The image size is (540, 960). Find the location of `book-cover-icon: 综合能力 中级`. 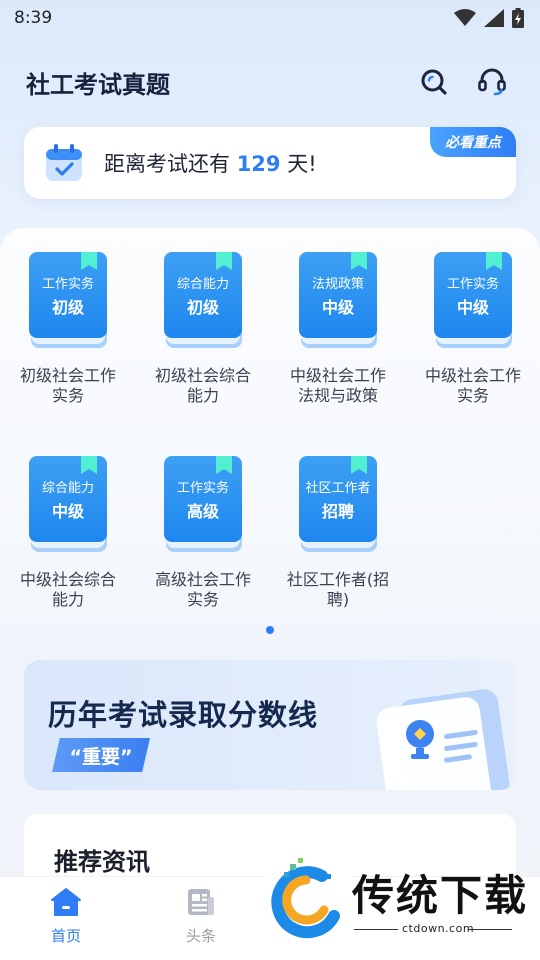

book-cover-icon: 综合能力 中级 is located at coordinates (68, 504).